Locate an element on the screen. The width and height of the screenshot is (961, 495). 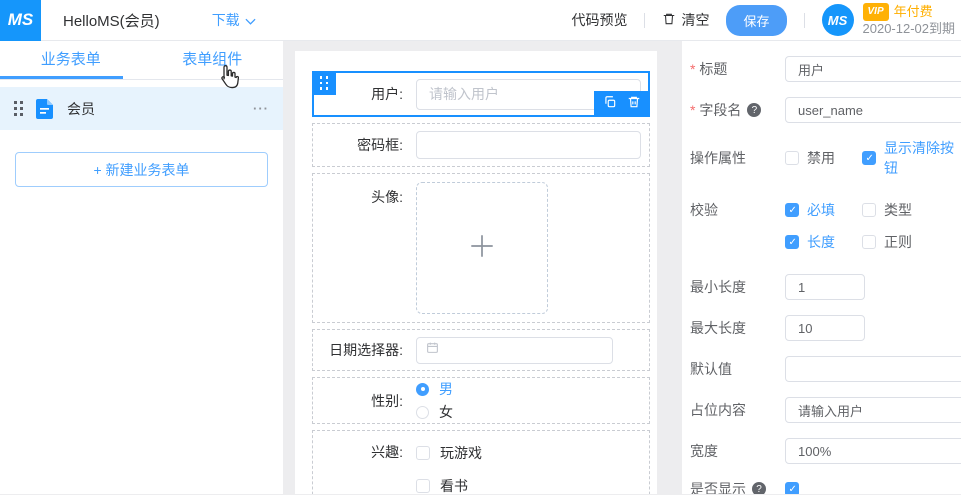
radio-option-male: 男 is located at coordinates (434, 389).